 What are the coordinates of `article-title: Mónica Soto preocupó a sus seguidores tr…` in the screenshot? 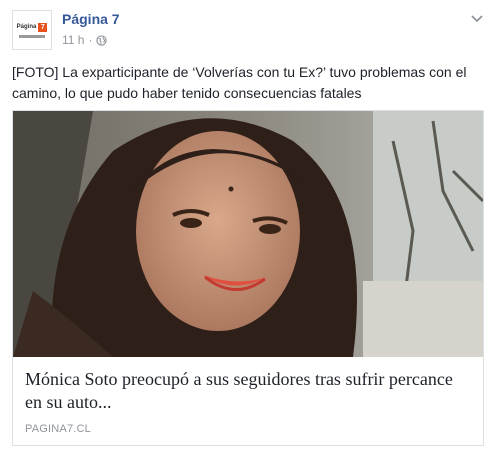 It's located at (245, 391).